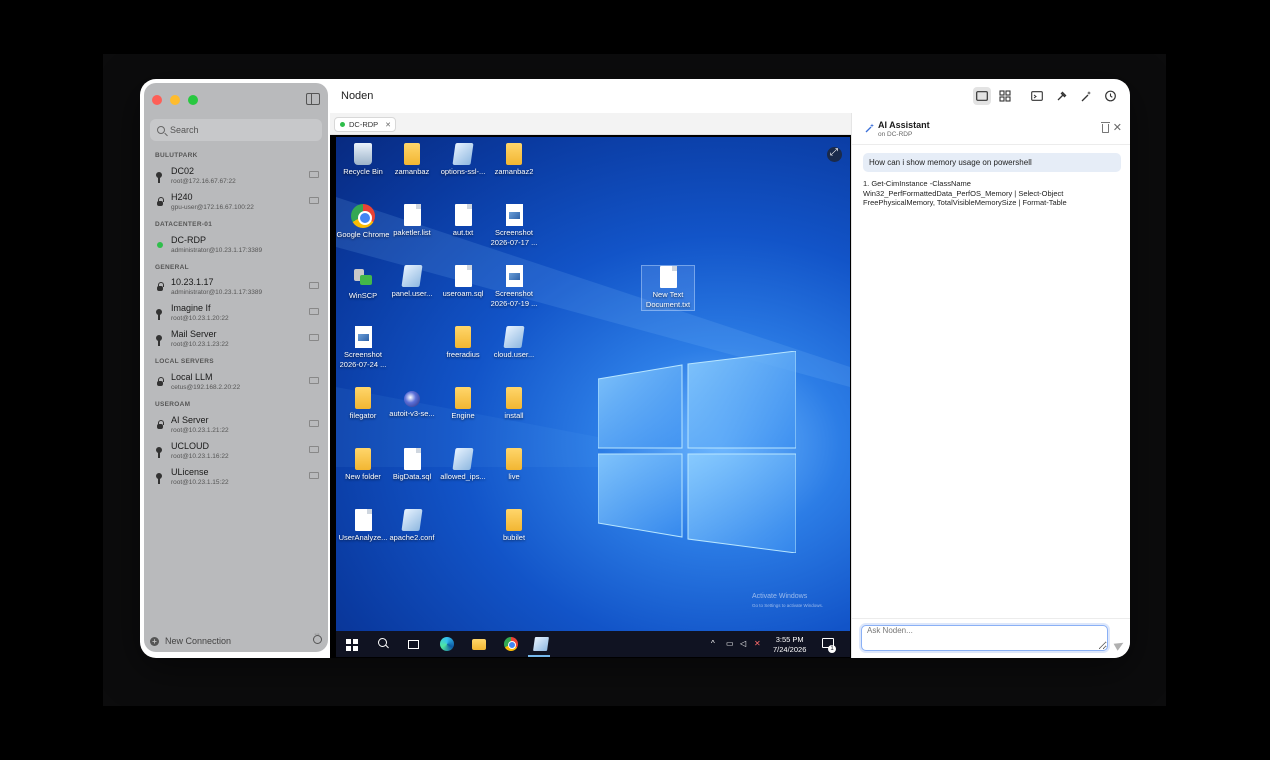 Image resolution: width=1270 pixels, height=760 pixels. Describe the element at coordinates (313, 99) in the screenshot. I see `sidebar-toggle-icon` at that location.